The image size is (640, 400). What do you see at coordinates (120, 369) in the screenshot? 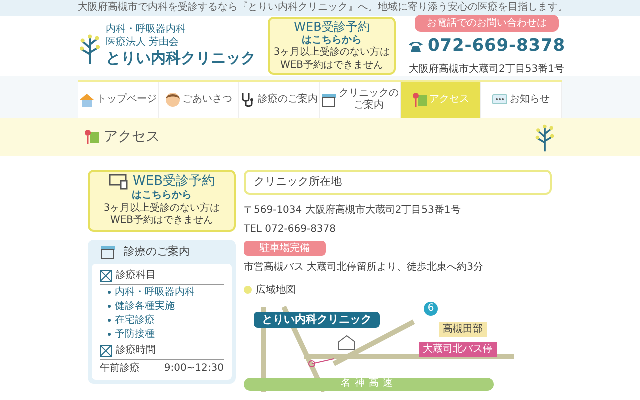
I see `hours-label: 午前診療` at bounding box center [120, 369].